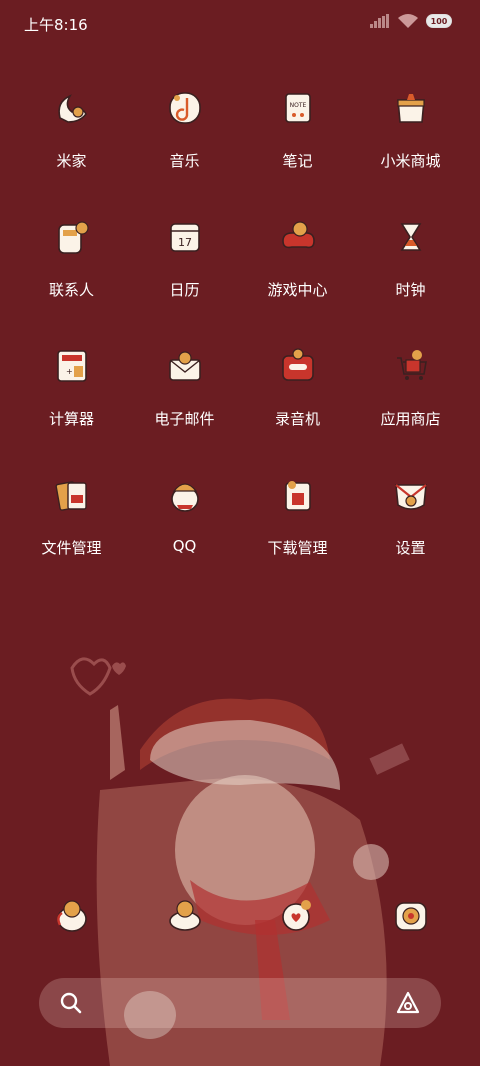 The width and height of the screenshot is (480, 1066). Describe the element at coordinates (408, 21) in the screenshot. I see `wifi-icon` at that location.